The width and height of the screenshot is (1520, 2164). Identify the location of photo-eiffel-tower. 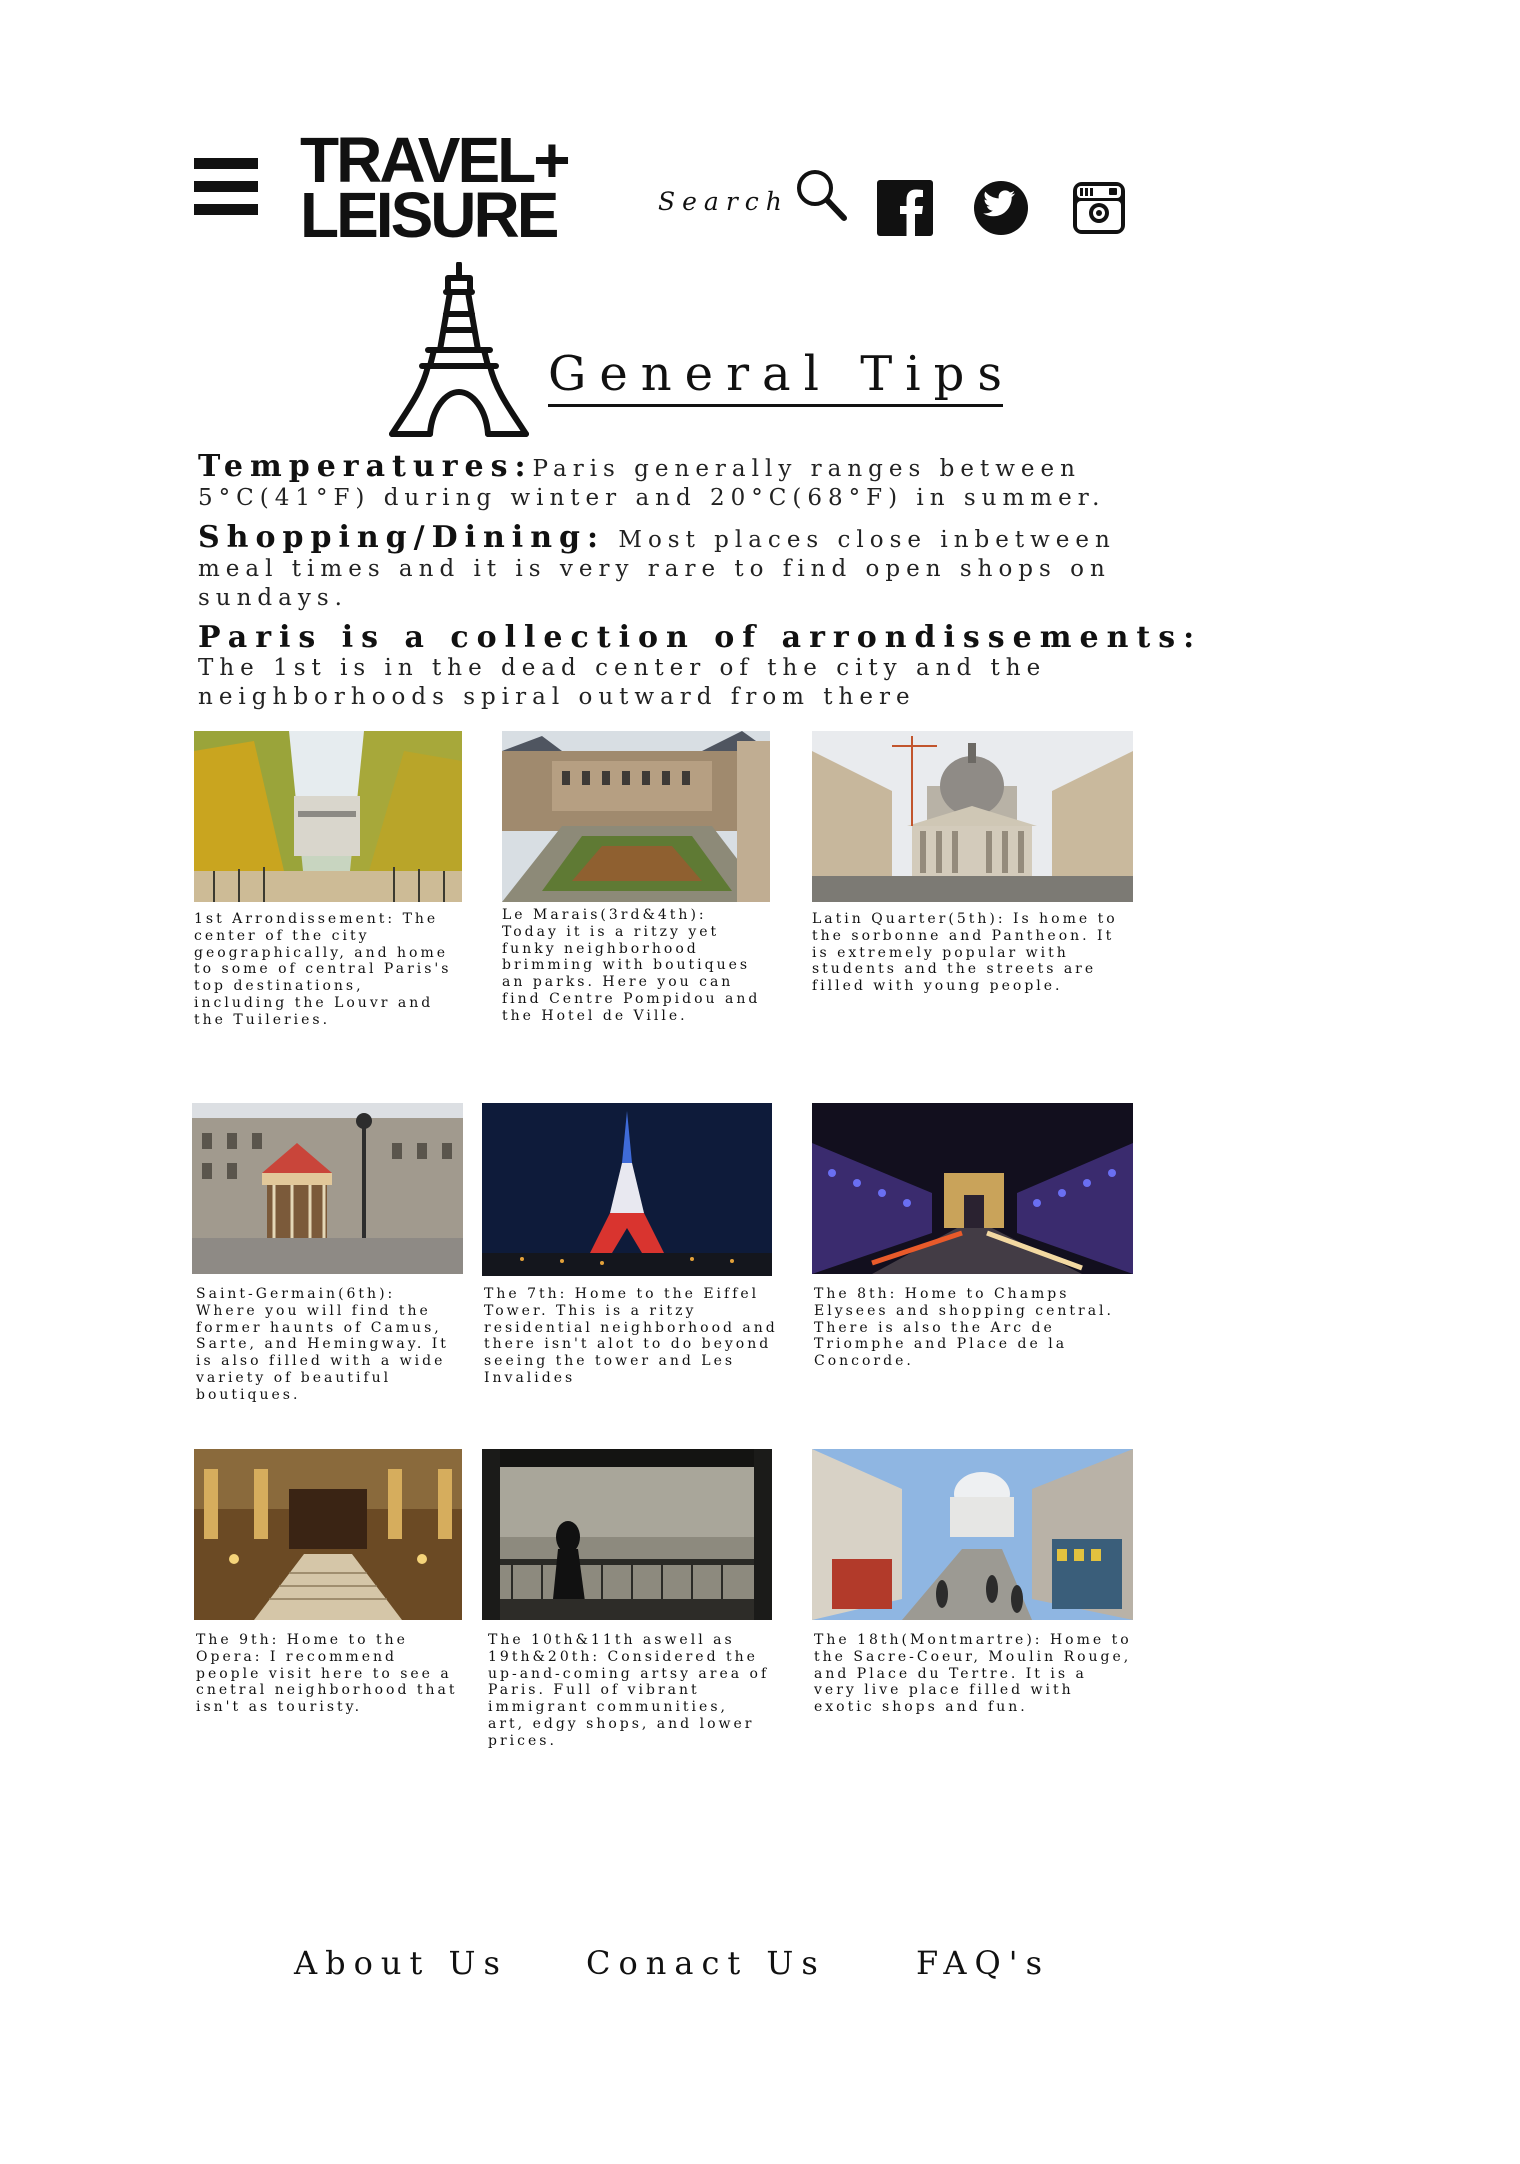
(627, 1189).